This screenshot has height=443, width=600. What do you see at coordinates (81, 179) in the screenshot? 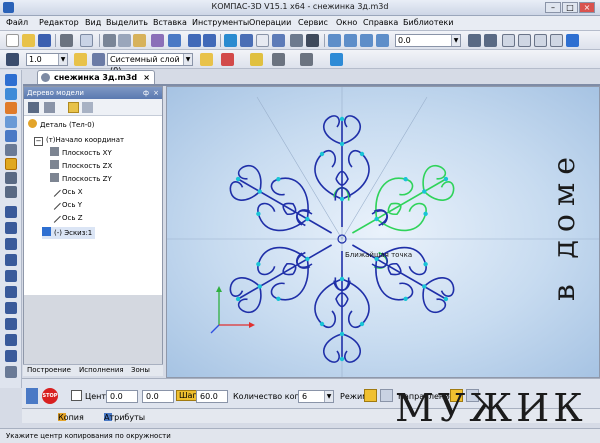
I see `tree-node-plane-zy: Плоскость ZY` at bounding box center [81, 179].